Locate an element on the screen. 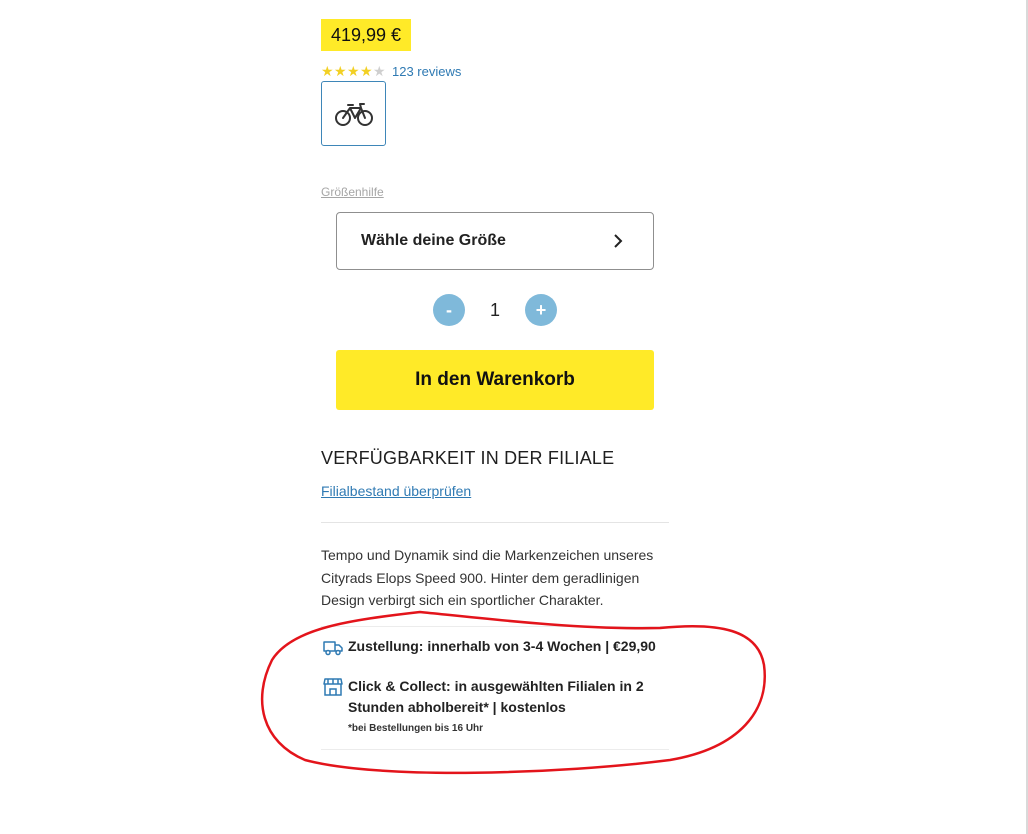 The width and height of the screenshot is (1028, 834). size-selector: Wähle deine Größe is located at coordinates (495, 241).